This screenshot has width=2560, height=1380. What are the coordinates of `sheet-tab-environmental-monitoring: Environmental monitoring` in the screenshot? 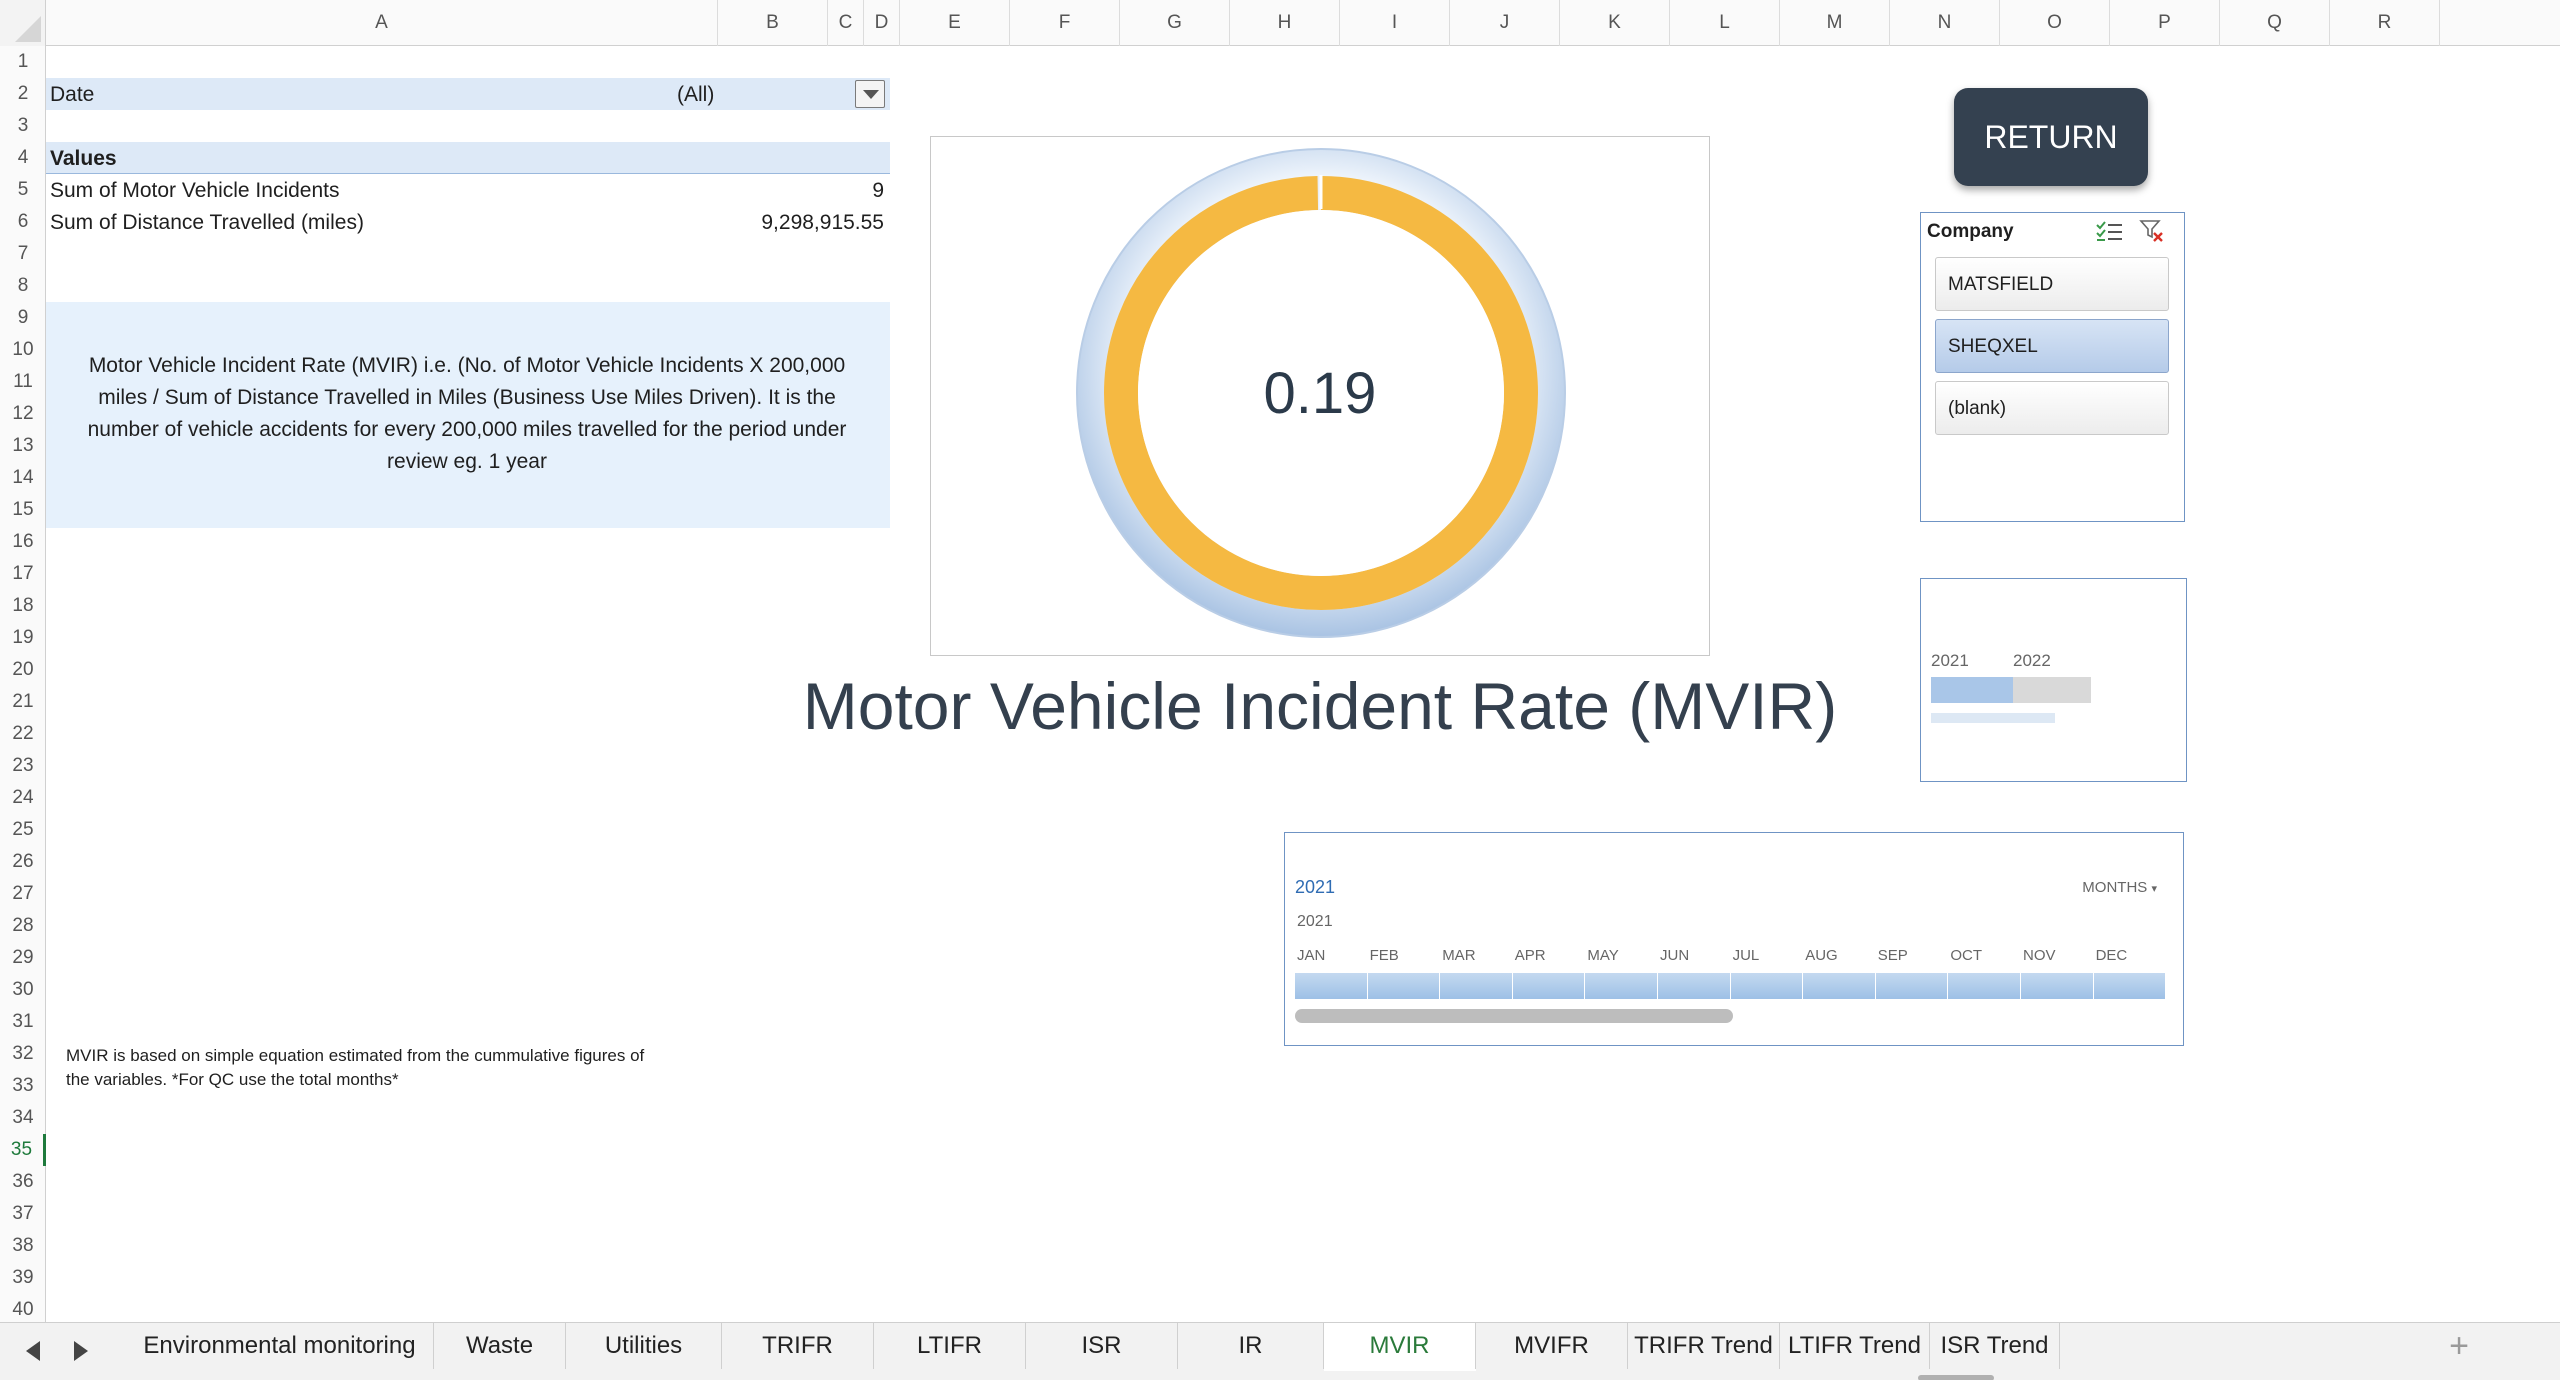 It's located at (280, 1346).